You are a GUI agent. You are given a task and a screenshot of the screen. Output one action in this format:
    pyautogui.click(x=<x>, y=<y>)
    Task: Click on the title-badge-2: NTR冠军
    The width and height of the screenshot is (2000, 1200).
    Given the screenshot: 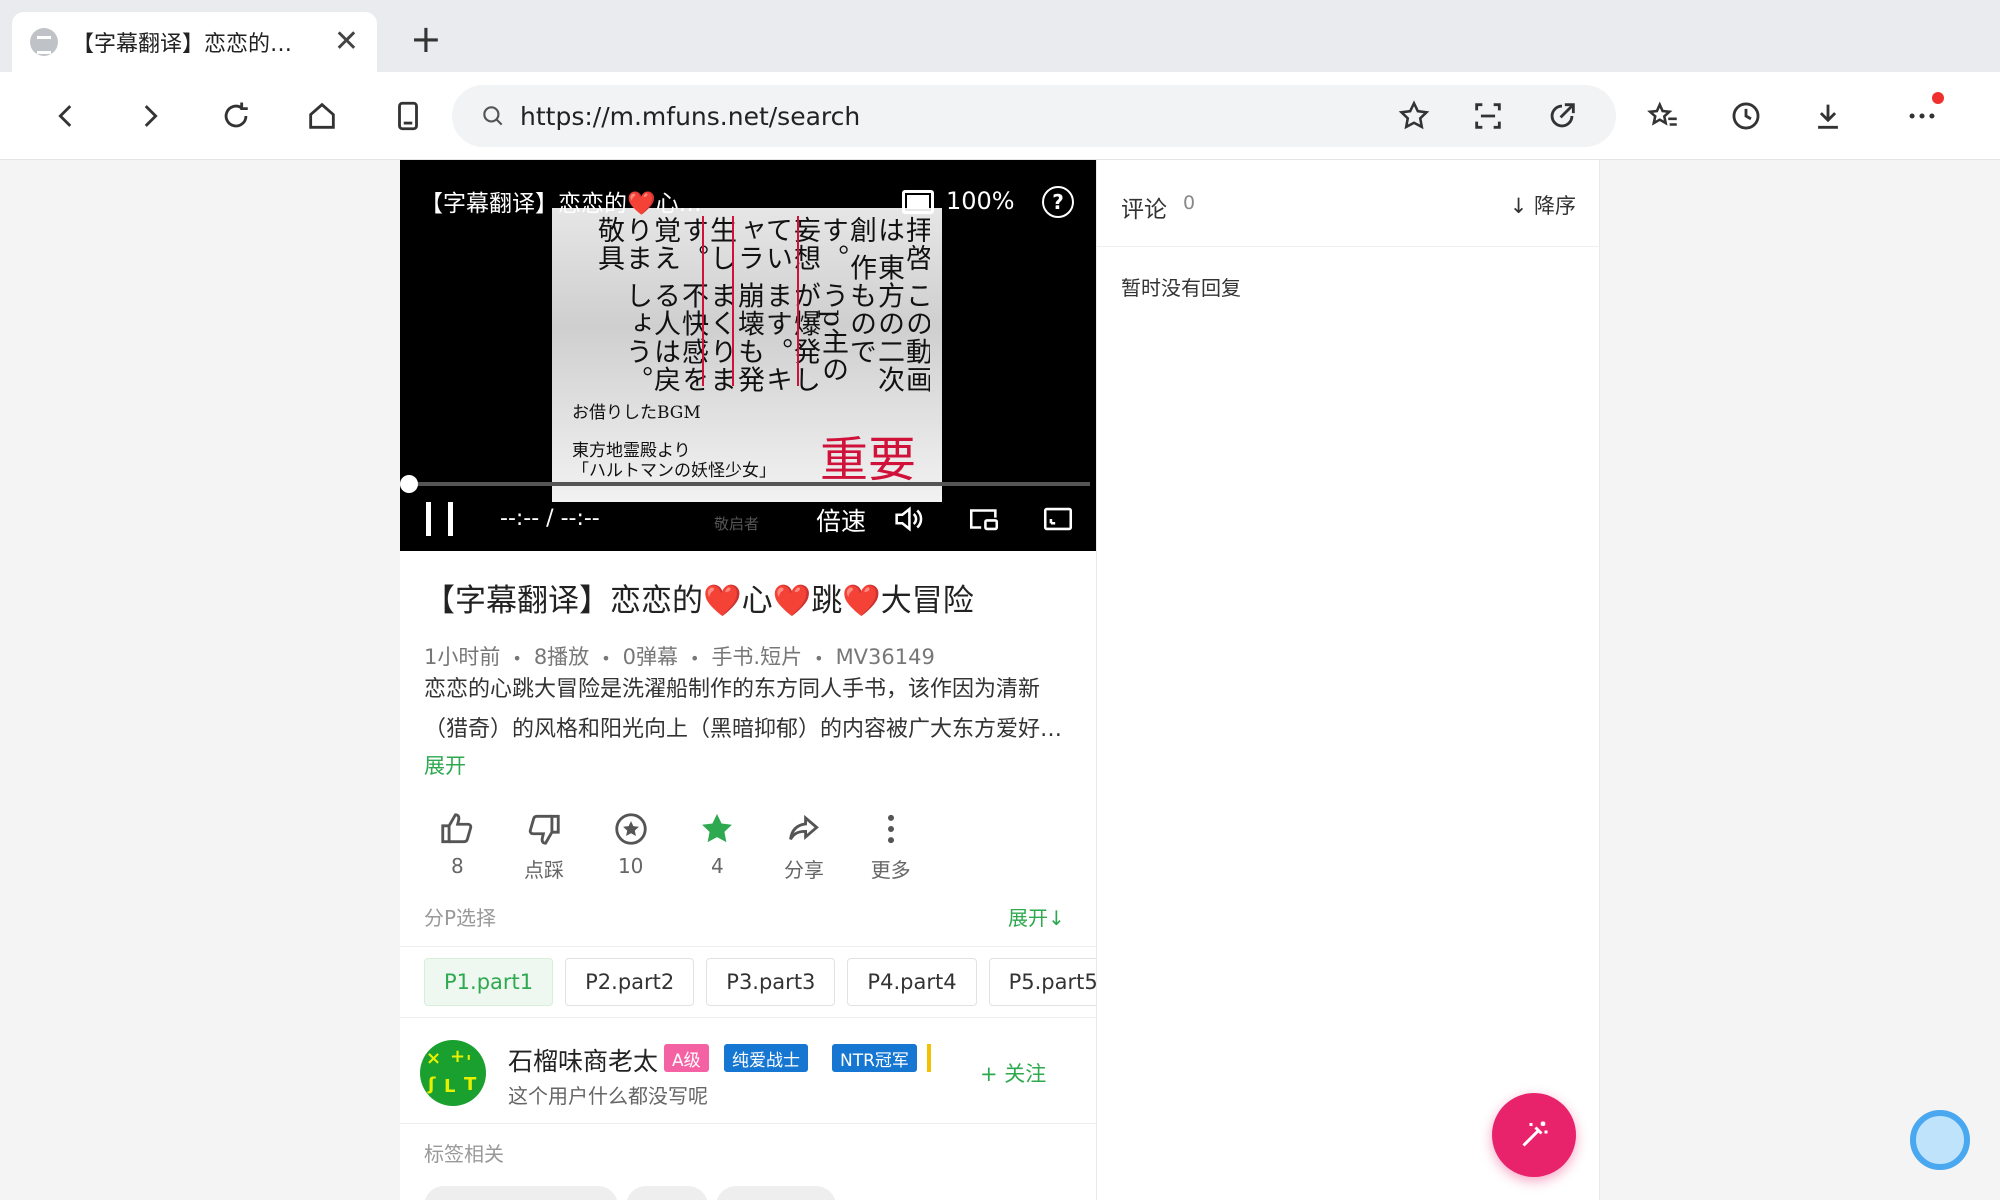 What is the action you would take?
    pyautogui.click(x=874, y=1058)
    